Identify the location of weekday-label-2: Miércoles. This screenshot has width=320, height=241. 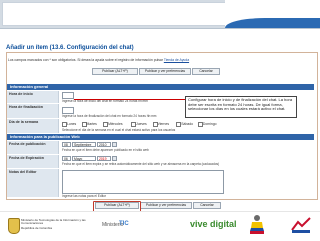
(115, 123).